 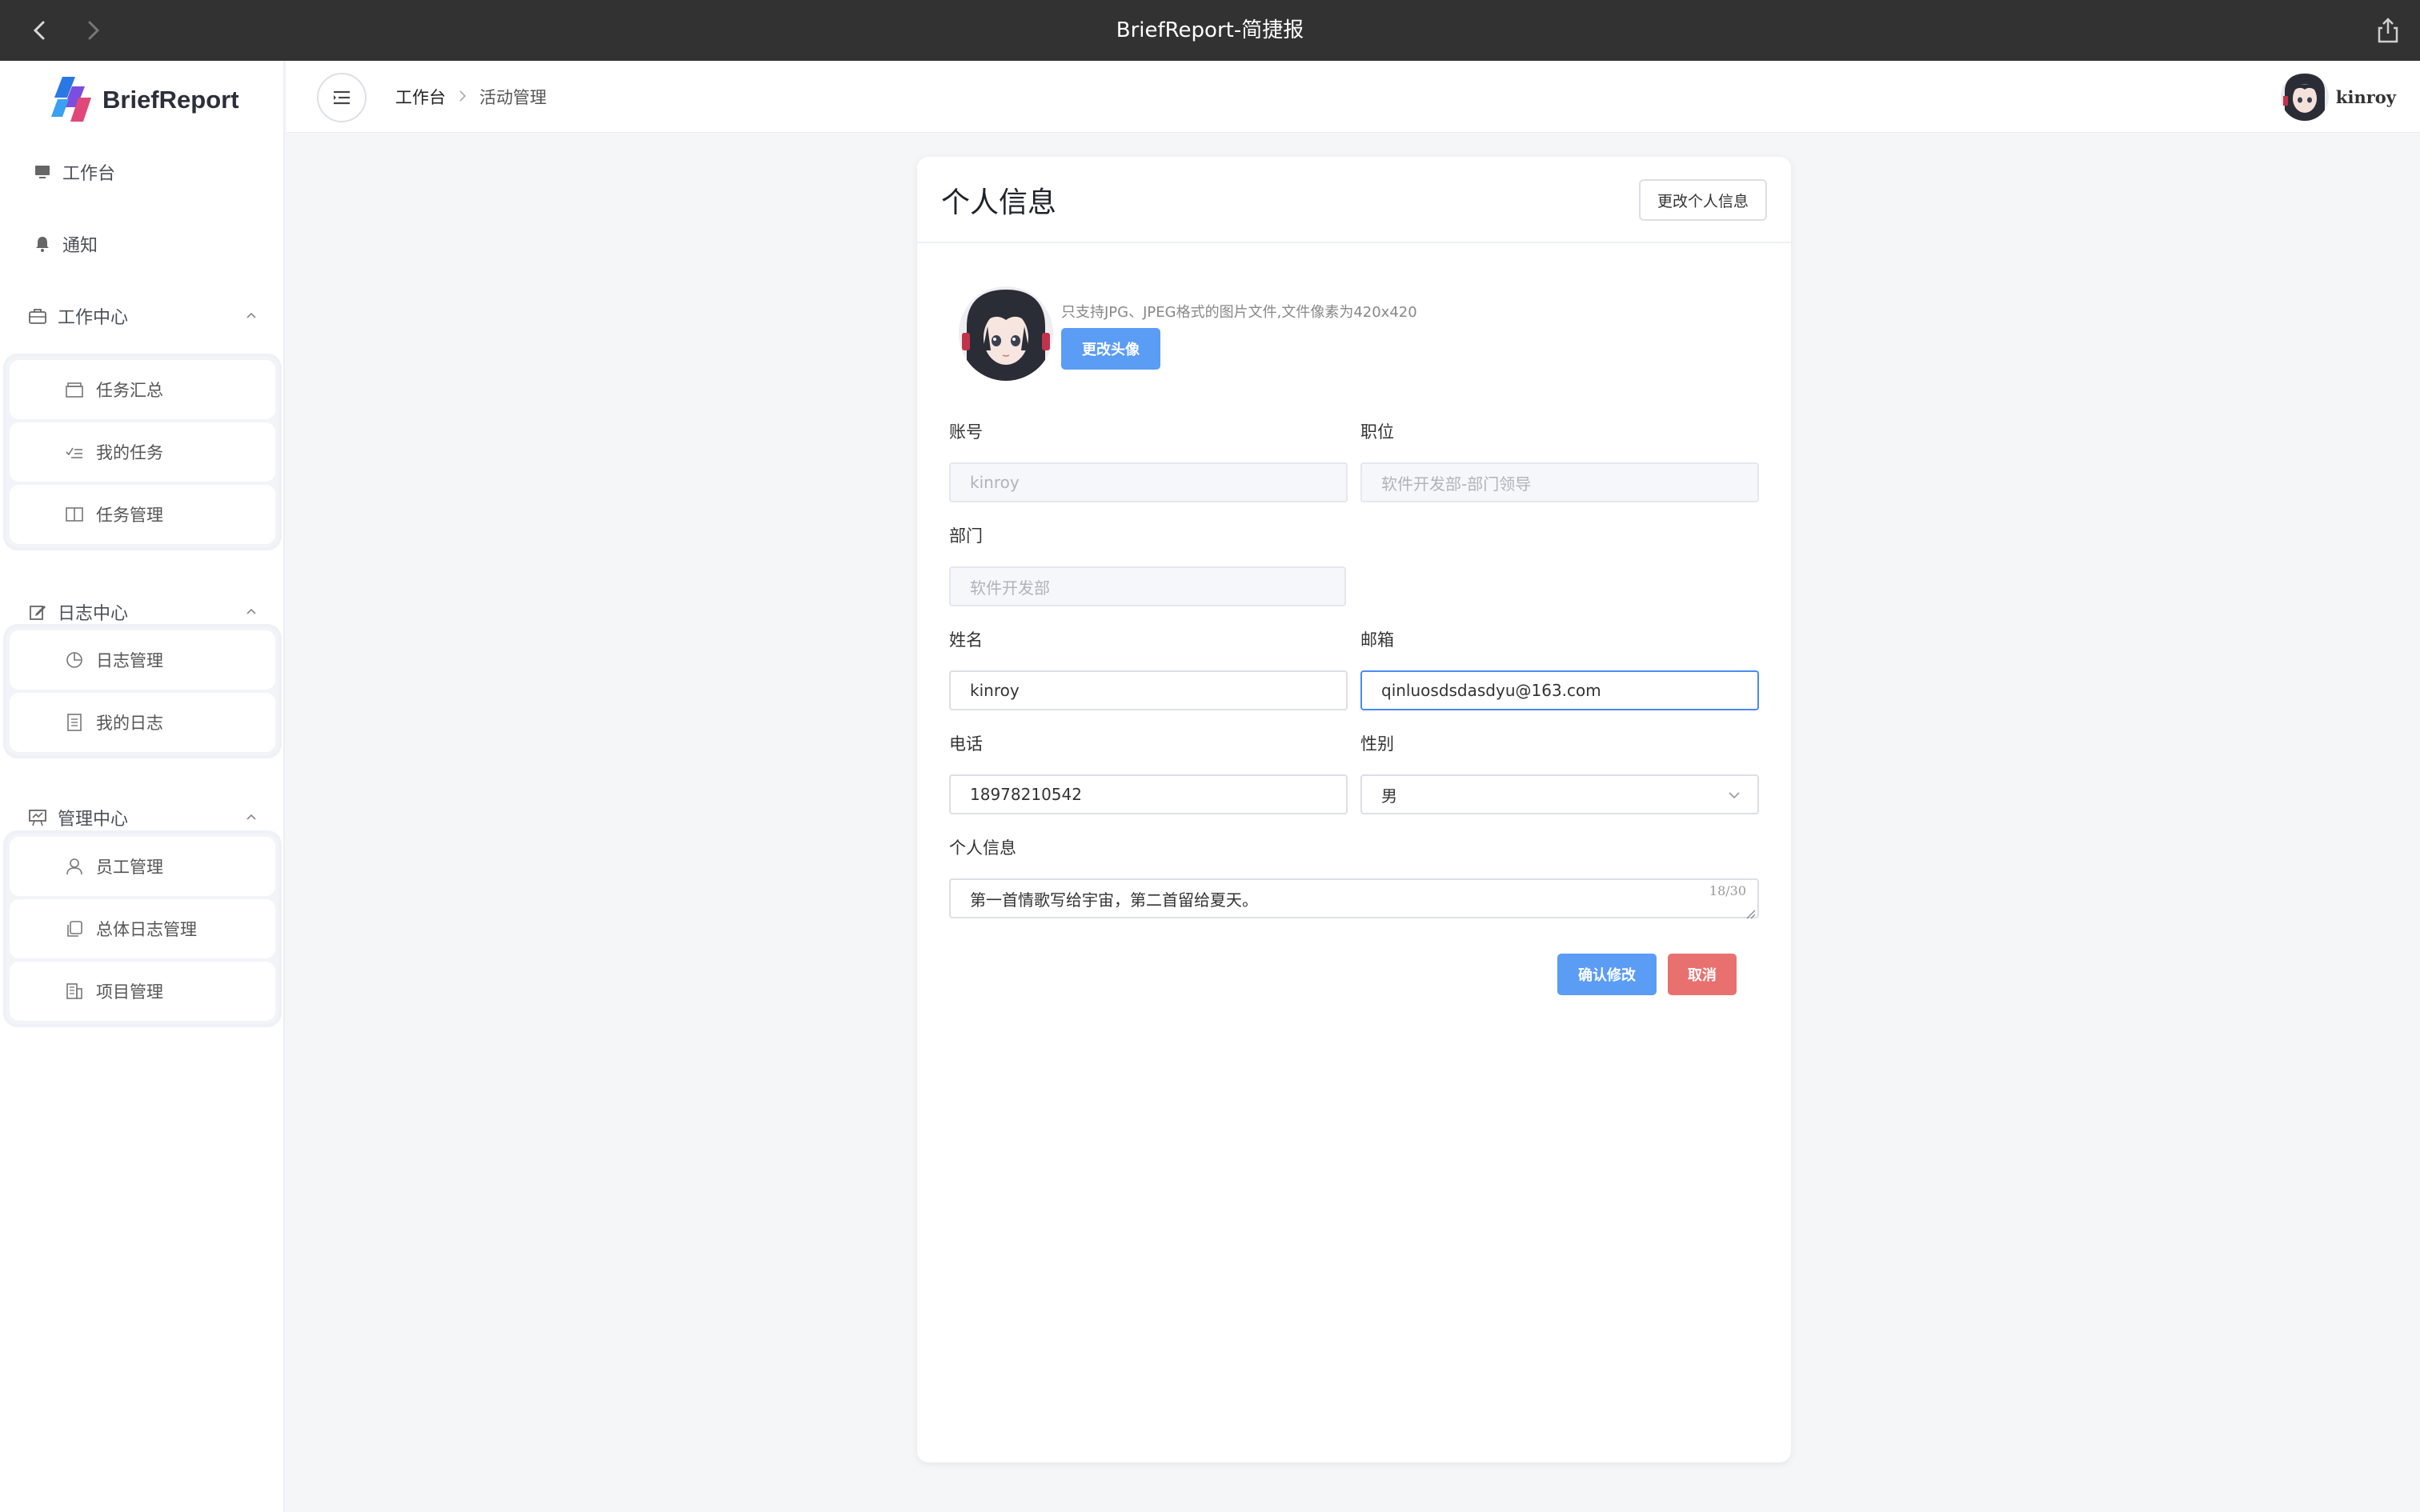 What do you see at coordinates (1114, 900) in the screenshot?
I see `bio-text: 第一首情歌写给宇宙，第二首留给夏天。` at bounding box center [1114, 900].